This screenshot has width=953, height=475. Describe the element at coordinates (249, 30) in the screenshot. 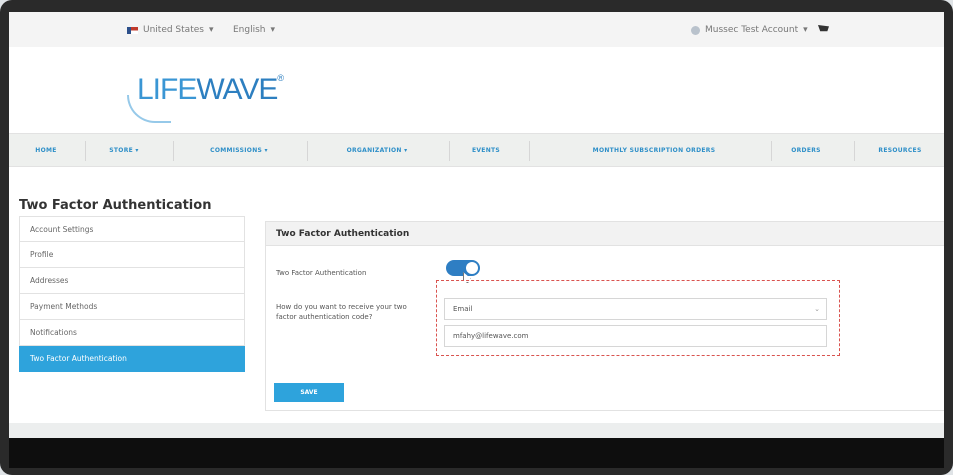

I see `language-label: English` at that location.